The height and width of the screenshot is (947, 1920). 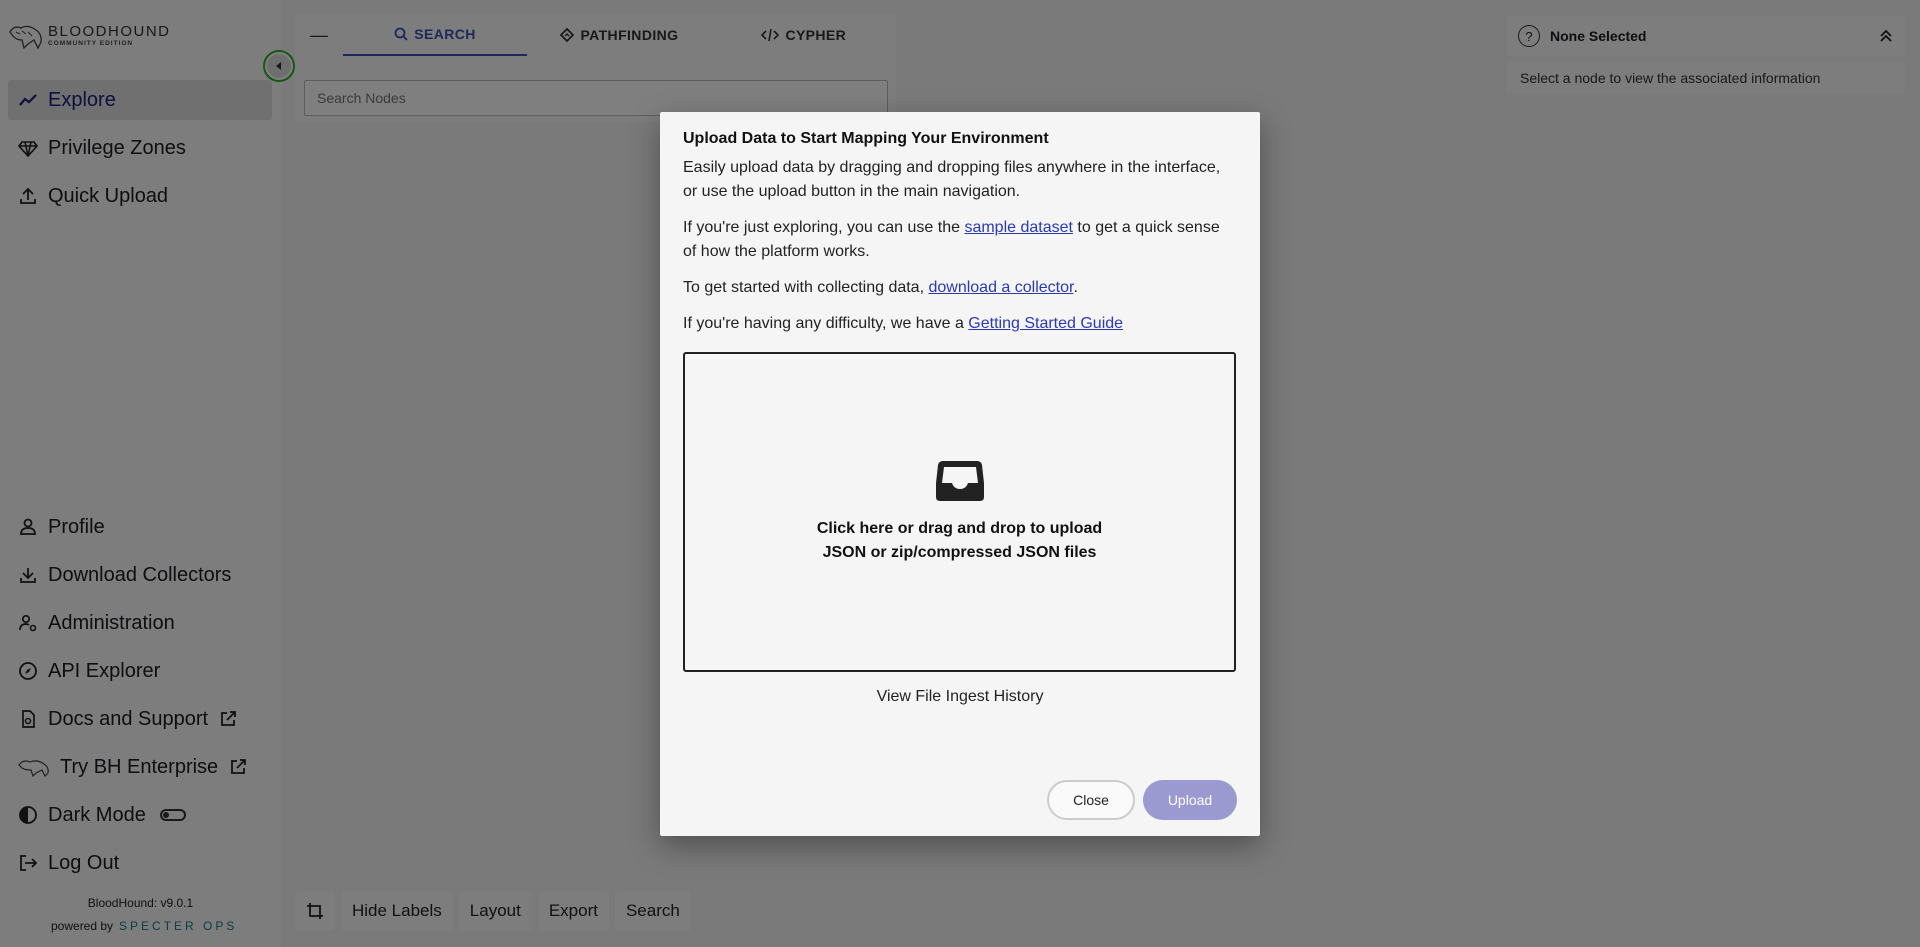 I want to click on dropzone-line-2: JSON or zip/compressed JSON files, so click(x=959, y=552).